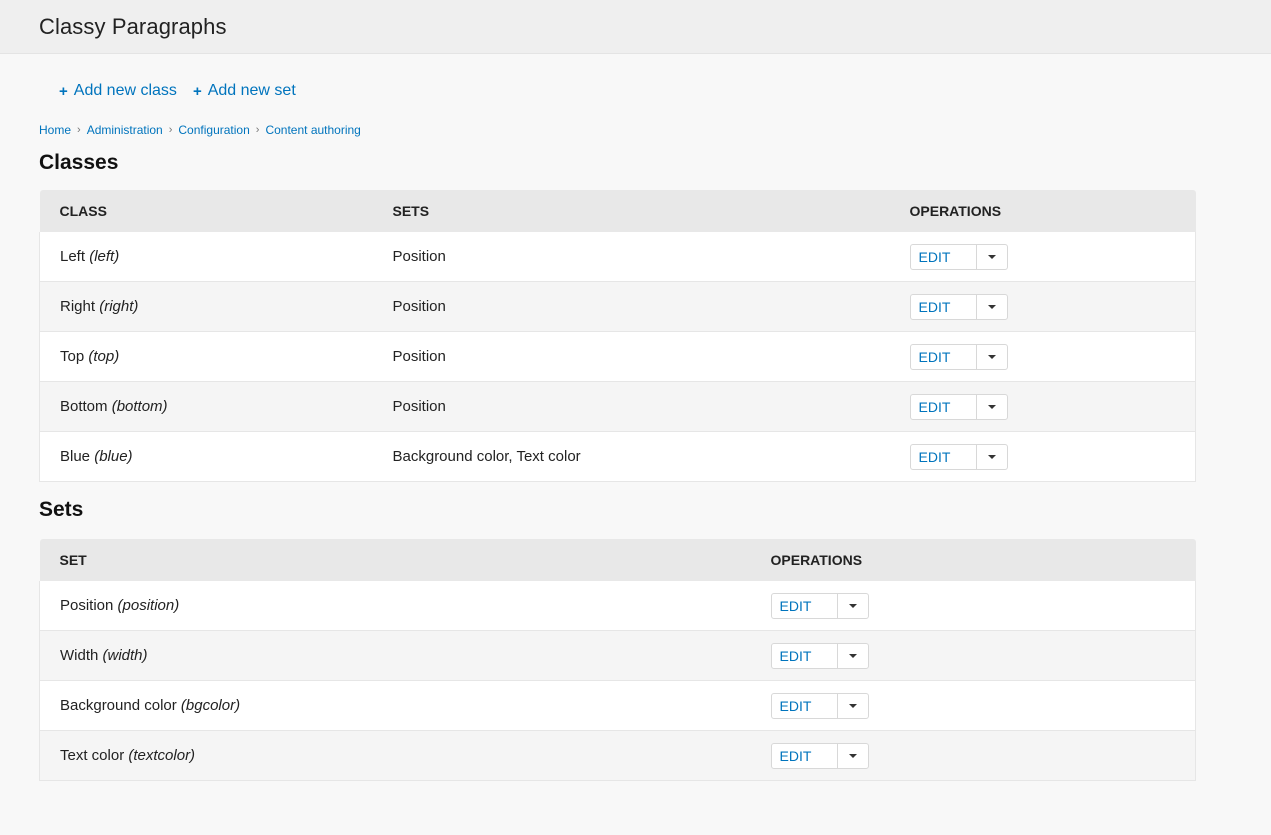 Image resolution: width=1271 pixels, height=835 pixels. I want to click on breadcrumb-home: Home, so click(55, 130).